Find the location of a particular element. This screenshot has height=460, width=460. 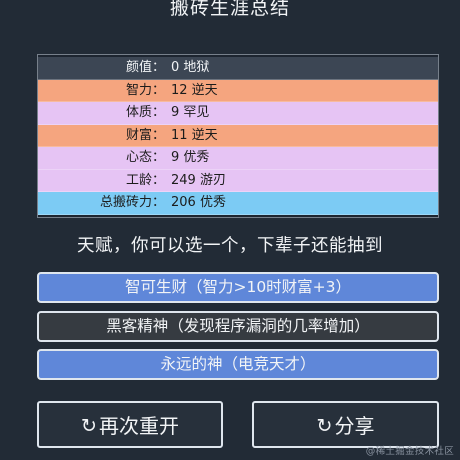

stat-label: 总搬砖力： is located at coordinates (132, 202).